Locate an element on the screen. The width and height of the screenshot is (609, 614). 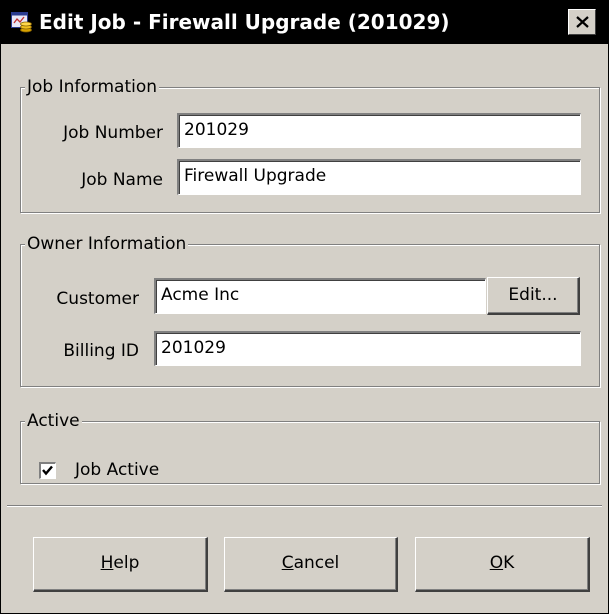
job-active-checkbox is located at coordinates (47, 470).